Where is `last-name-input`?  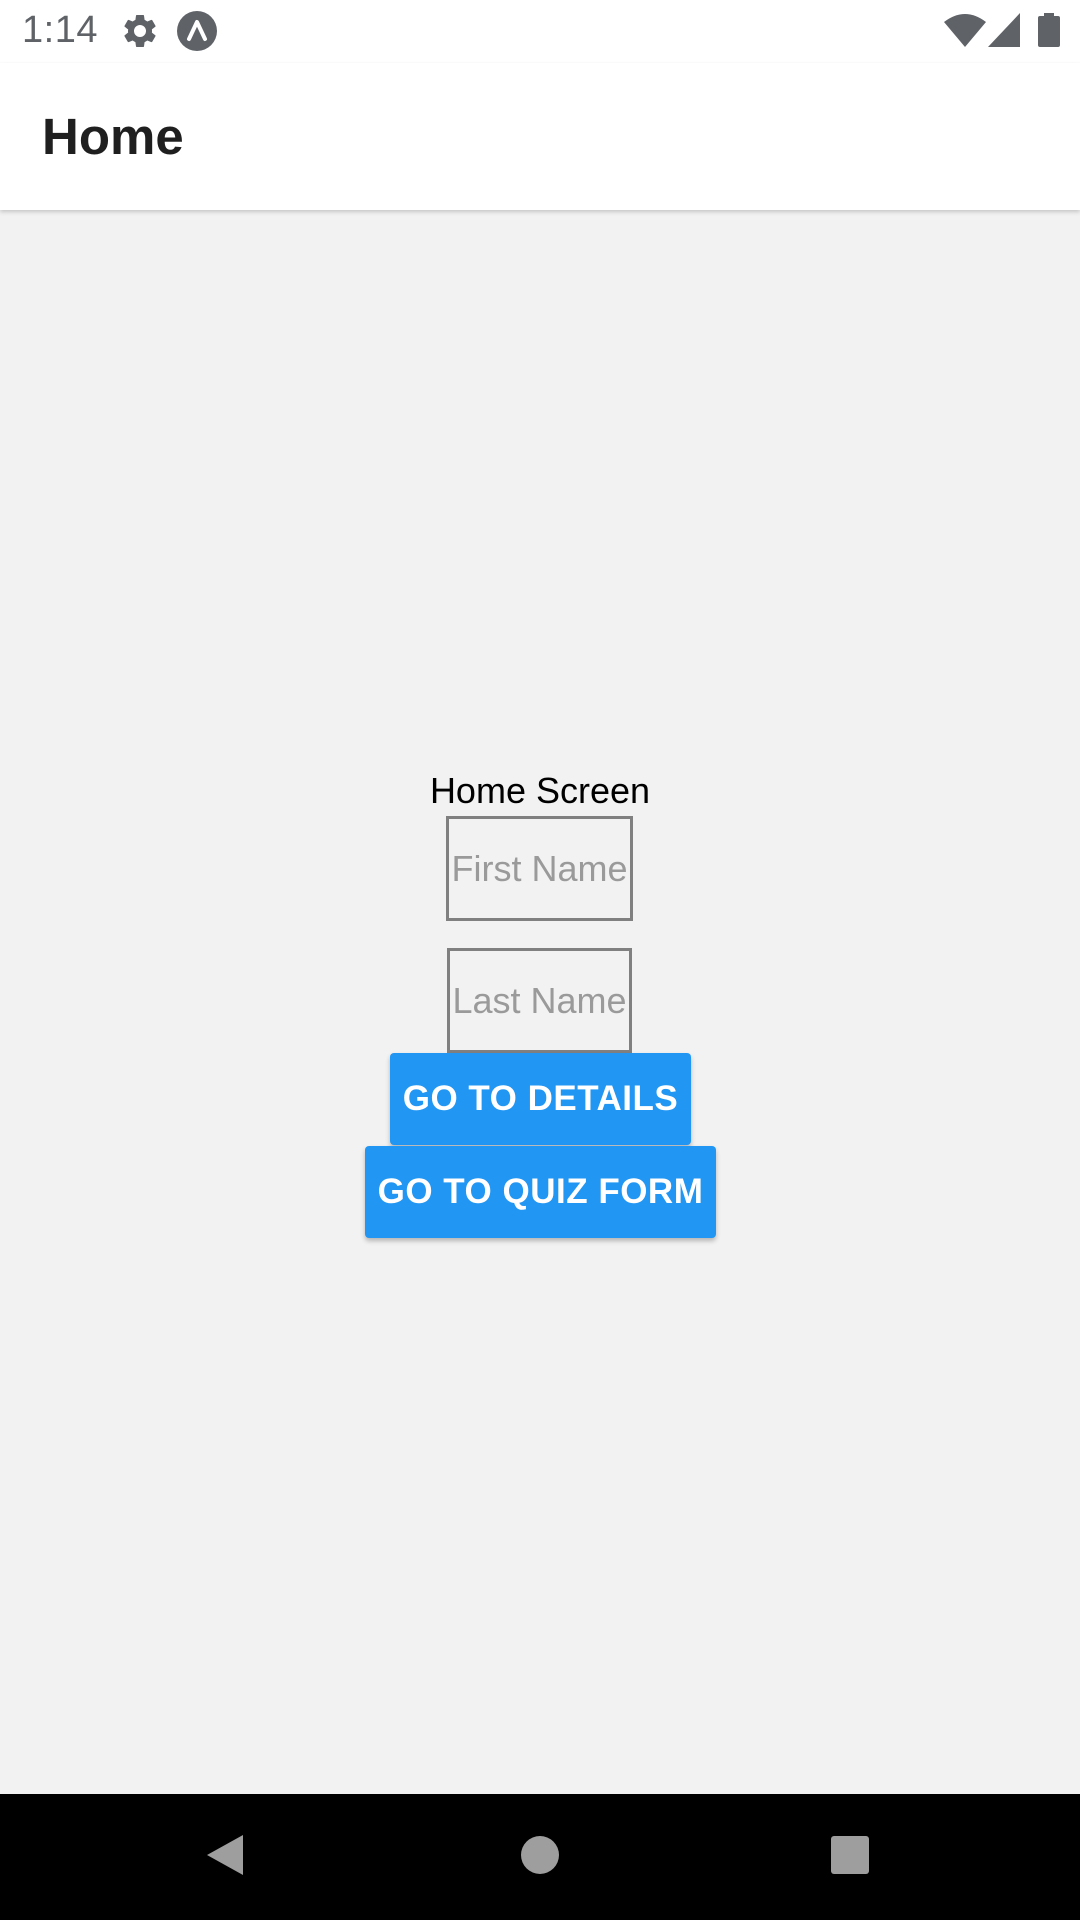
last-name-input is located at coordinates (539, 1000).